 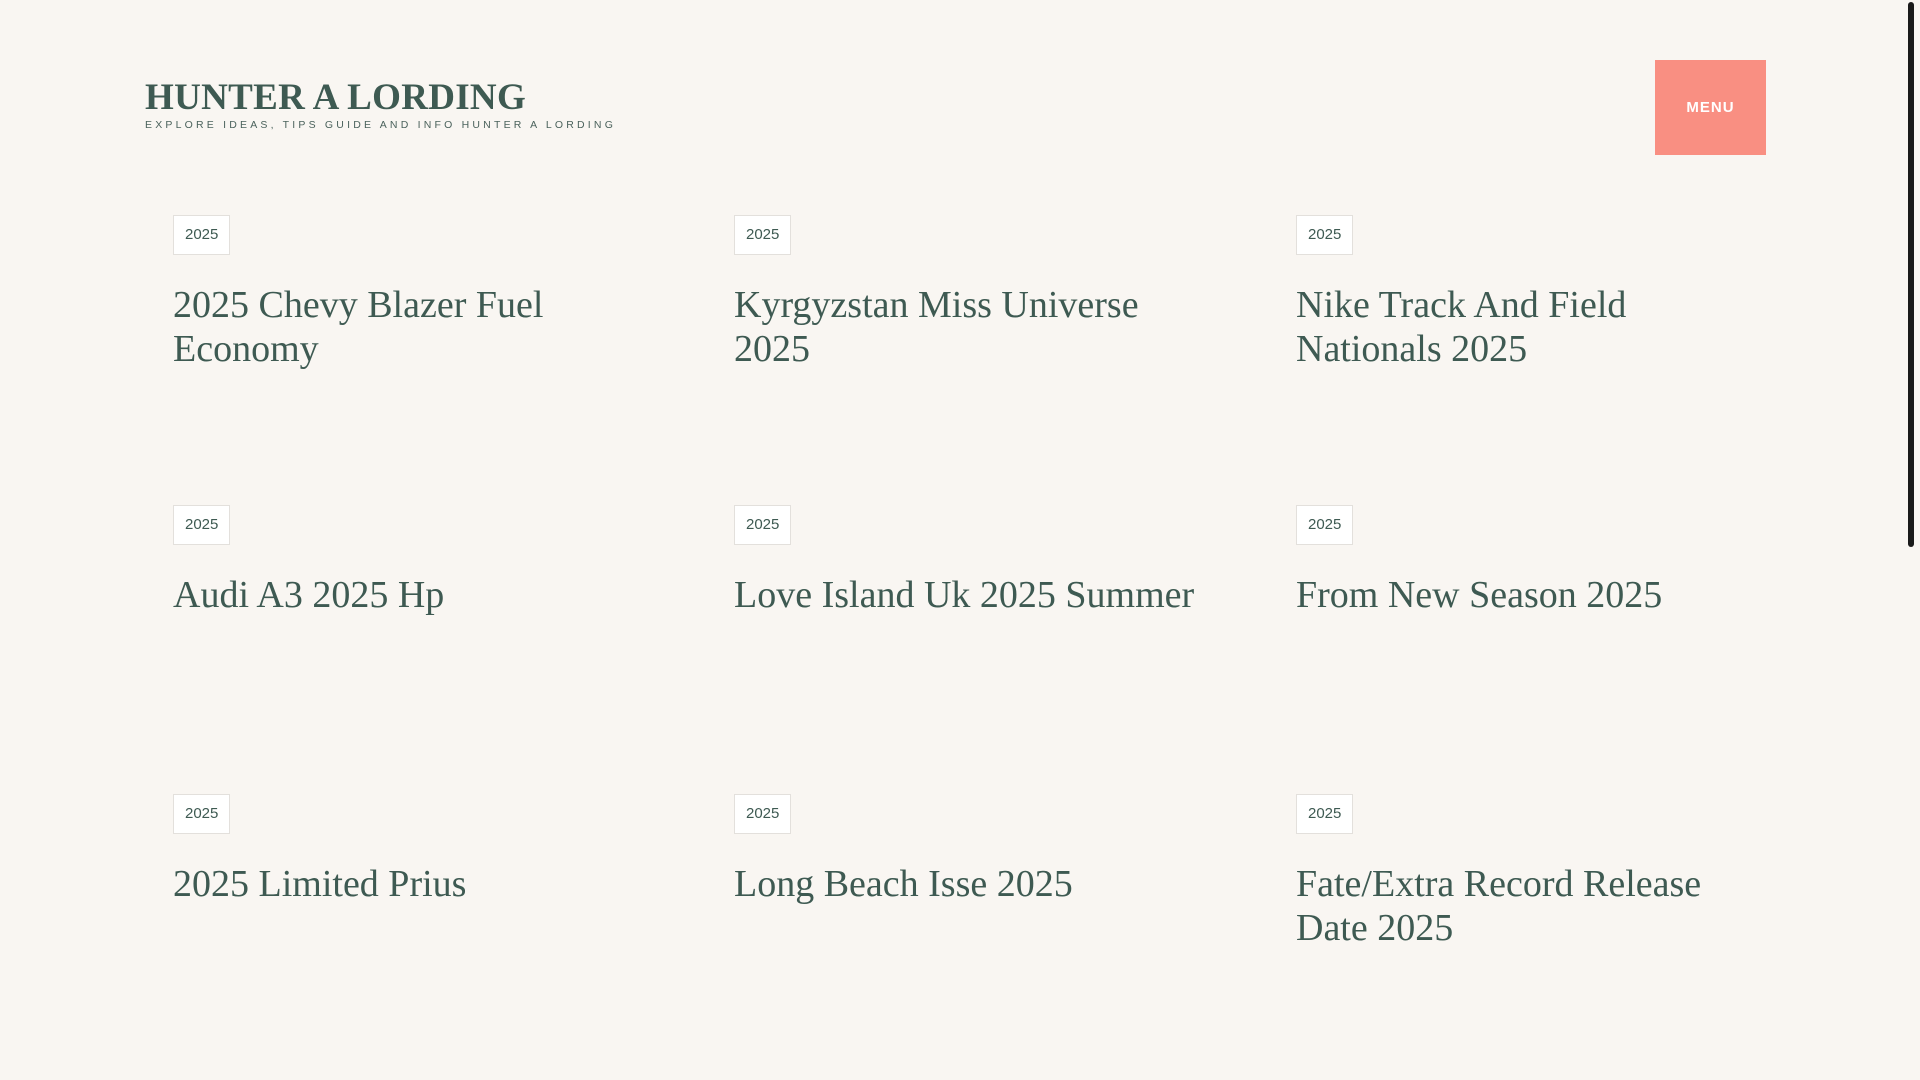 I want to click on post-title: Long Beach Isse 2025, so click(x=969, y=884).